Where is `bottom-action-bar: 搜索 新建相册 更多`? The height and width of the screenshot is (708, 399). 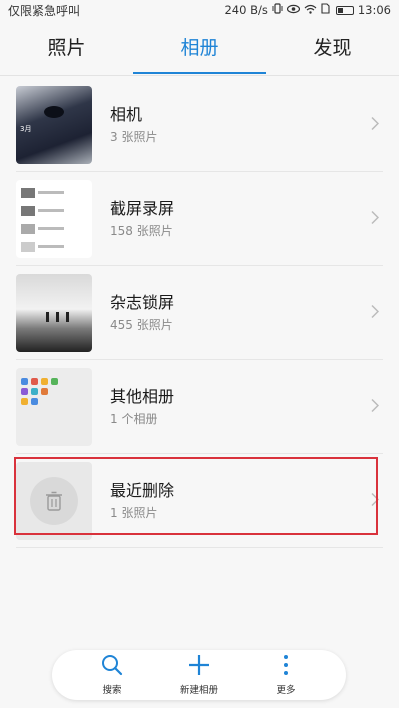 bottom-action-bar: 搜索 新建相册 更多 is located at coordinates (199, 675).